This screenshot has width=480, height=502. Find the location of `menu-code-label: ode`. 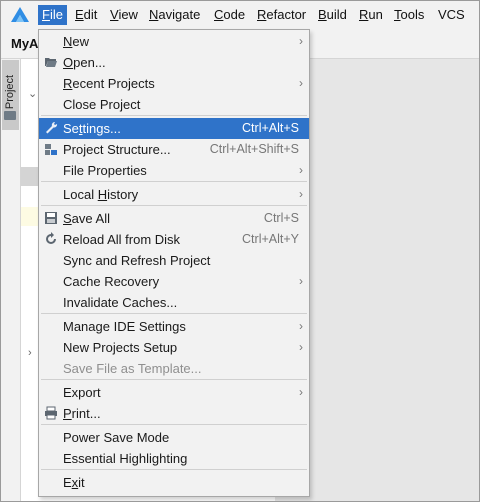

menu-code-label: ode is located at coordinates (234, 14).